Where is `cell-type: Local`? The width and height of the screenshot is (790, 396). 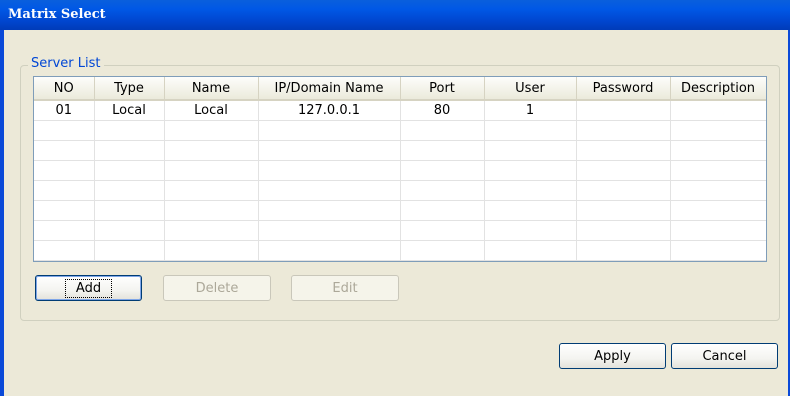
cell-type: Local is located at coordinates (129, 110).